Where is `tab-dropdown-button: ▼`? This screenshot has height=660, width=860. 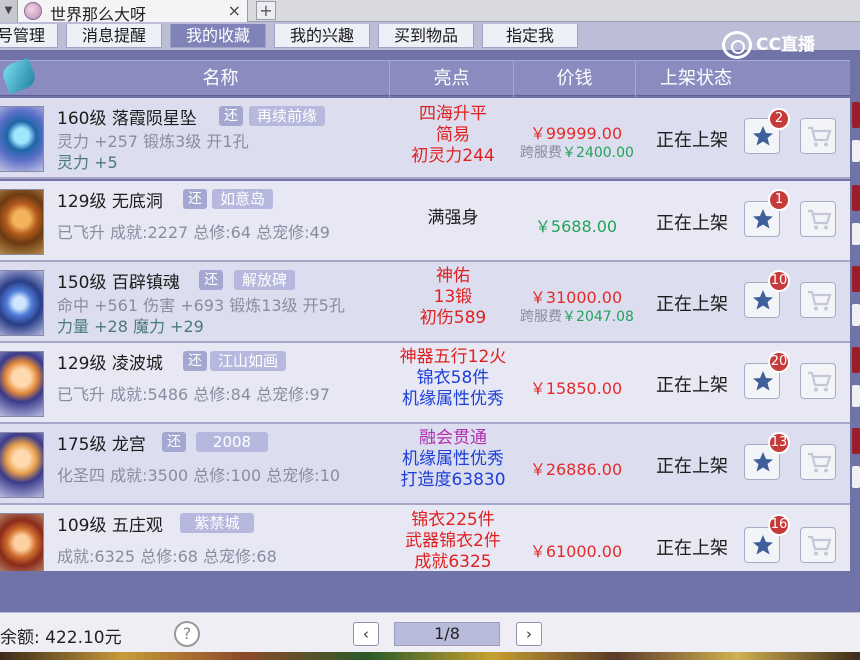 tab-dropdown-button: ▼ is located at coordinates (9, 11).